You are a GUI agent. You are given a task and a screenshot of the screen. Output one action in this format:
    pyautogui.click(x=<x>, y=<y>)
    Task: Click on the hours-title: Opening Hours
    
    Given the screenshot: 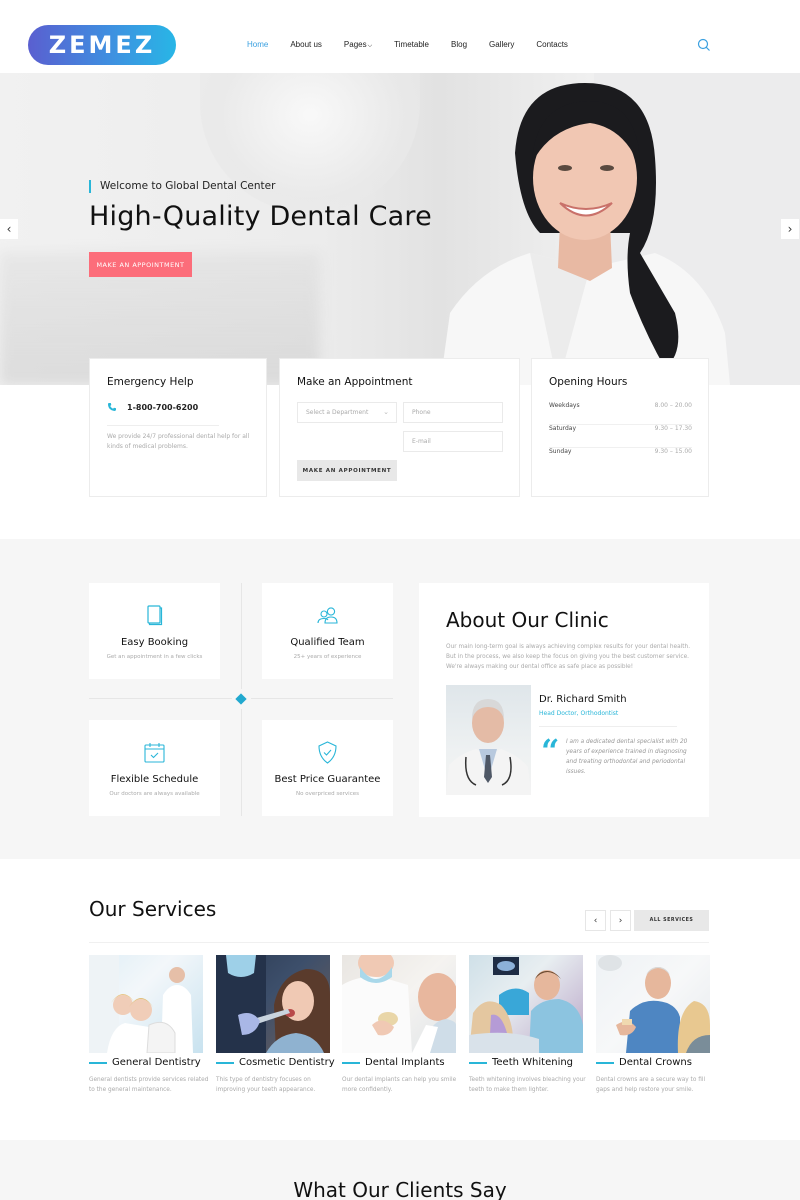 What is the action you would take?
    pyautogui.click(x=588, y=382)
    